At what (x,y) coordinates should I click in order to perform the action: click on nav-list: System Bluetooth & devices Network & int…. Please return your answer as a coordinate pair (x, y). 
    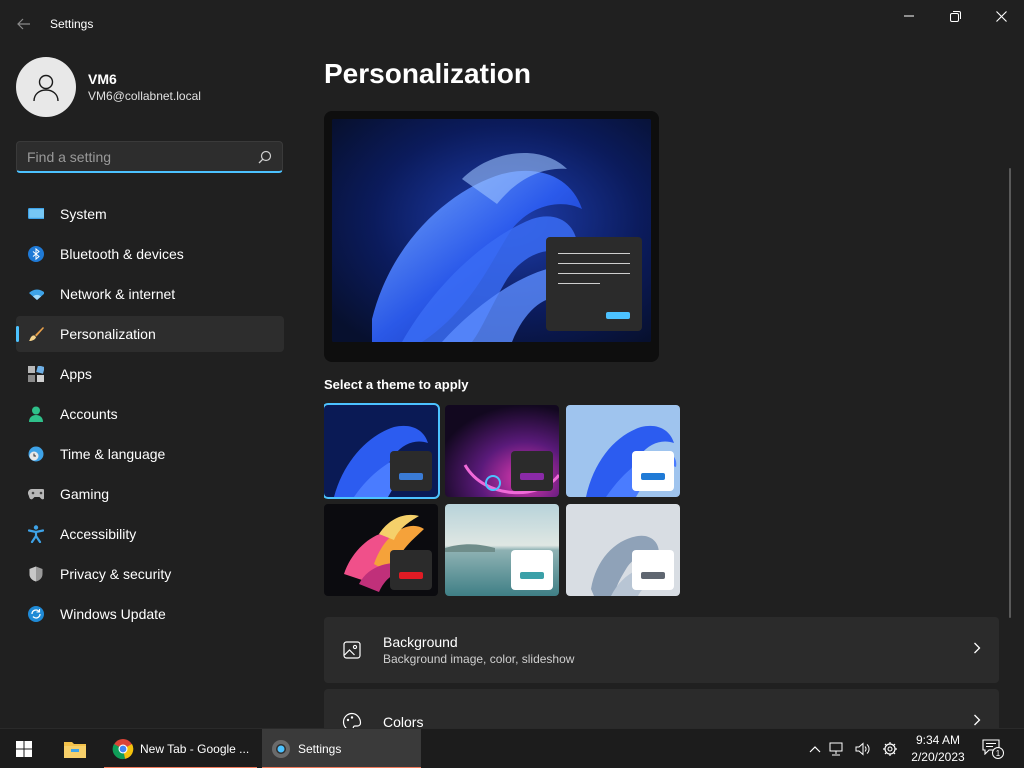
    Looking at the image, I should click on (150, 416).